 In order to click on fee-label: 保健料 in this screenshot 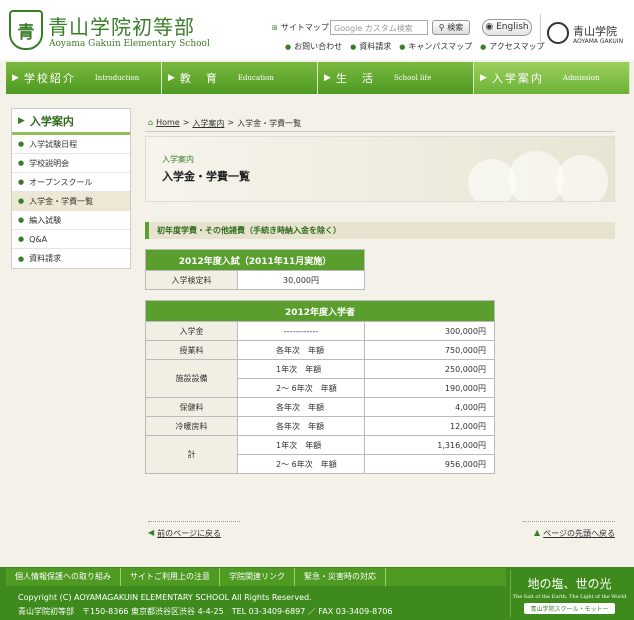, I will do `click(191, 407)`.